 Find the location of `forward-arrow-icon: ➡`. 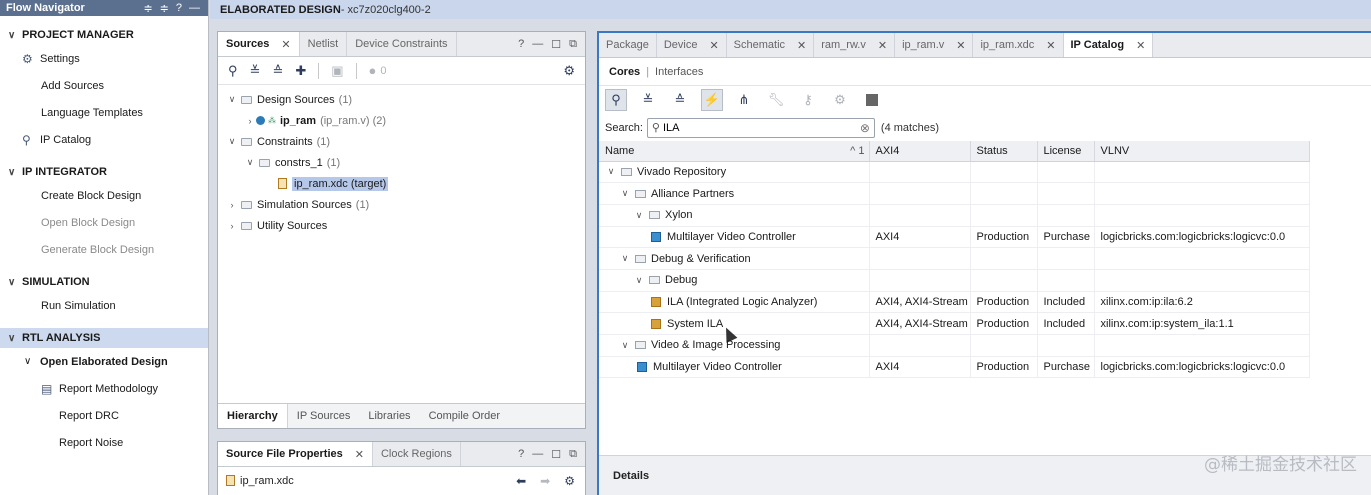

forward-arrow-icon: ➡ is located at coordinates (545, 481).